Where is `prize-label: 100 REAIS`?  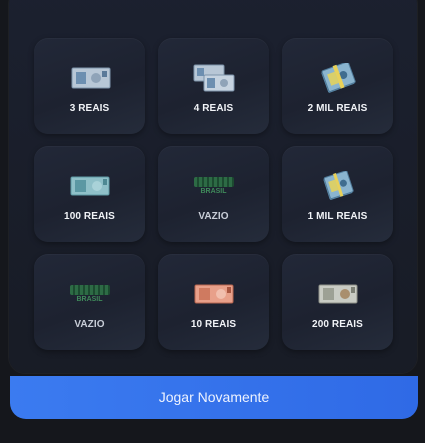
prize-label: 100 REAIS is located at coordinates (89, 216).